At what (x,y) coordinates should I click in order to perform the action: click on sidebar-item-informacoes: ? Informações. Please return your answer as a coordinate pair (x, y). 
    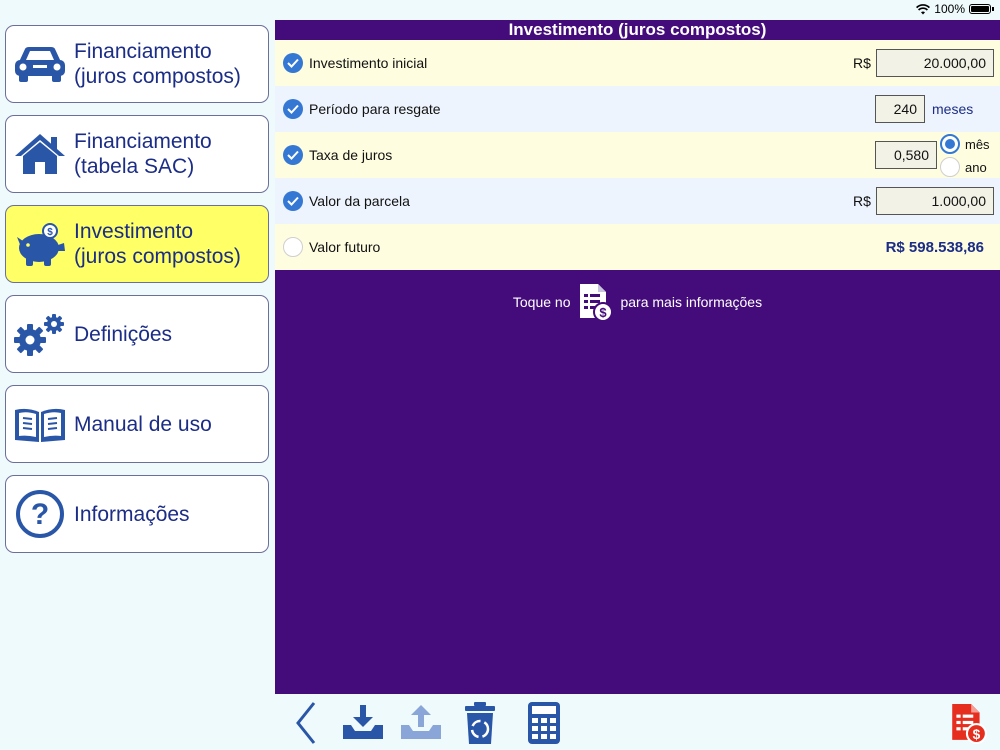
    Looking at the image, I should click on (137, 514).